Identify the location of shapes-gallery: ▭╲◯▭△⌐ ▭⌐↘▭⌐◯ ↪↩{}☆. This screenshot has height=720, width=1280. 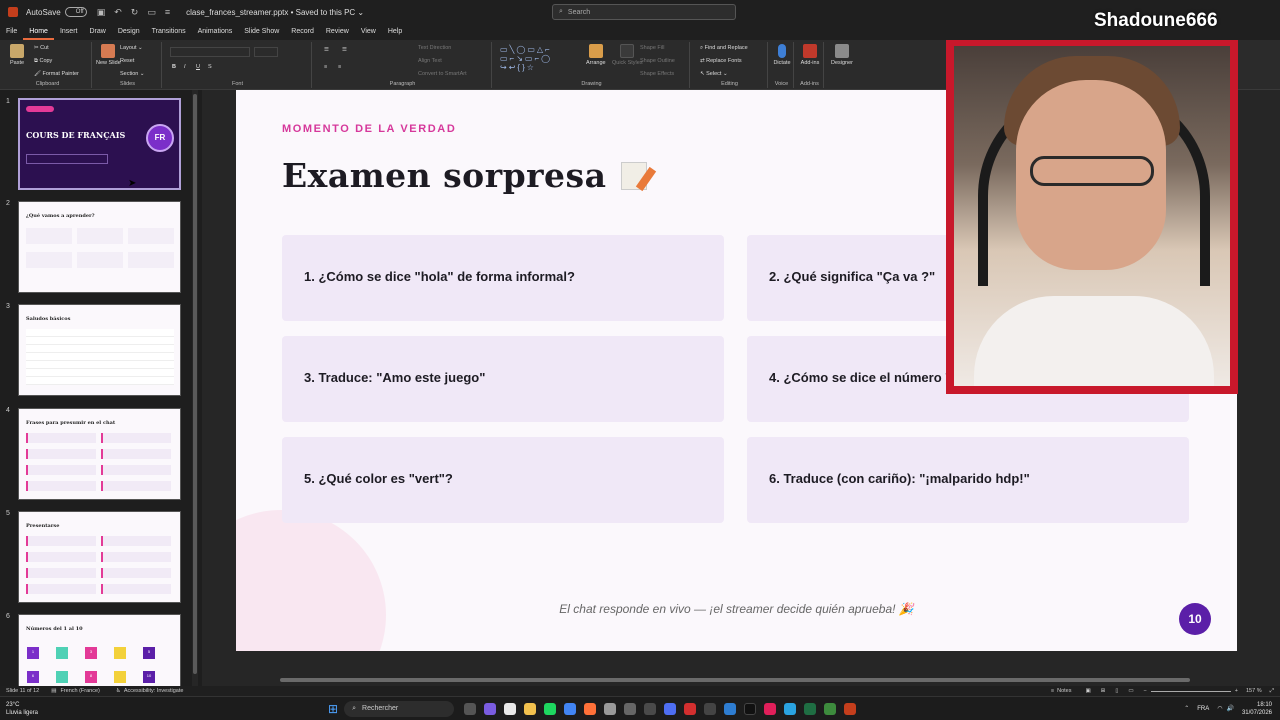
(537, 62).